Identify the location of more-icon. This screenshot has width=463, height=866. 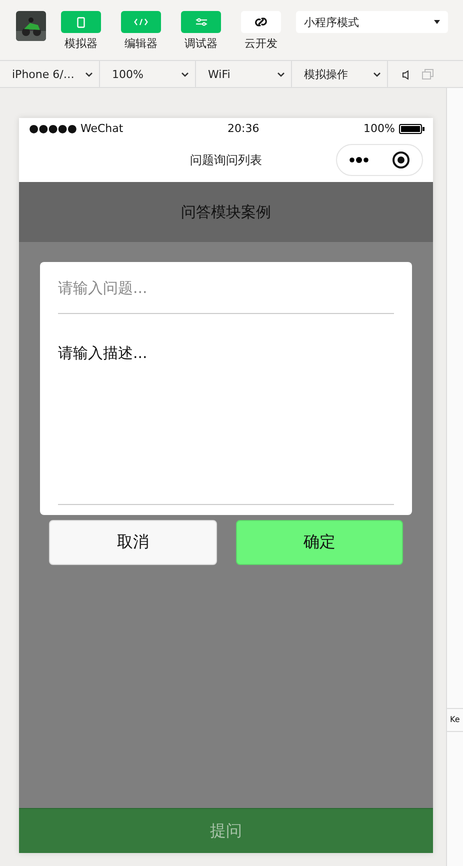
(358, 160).